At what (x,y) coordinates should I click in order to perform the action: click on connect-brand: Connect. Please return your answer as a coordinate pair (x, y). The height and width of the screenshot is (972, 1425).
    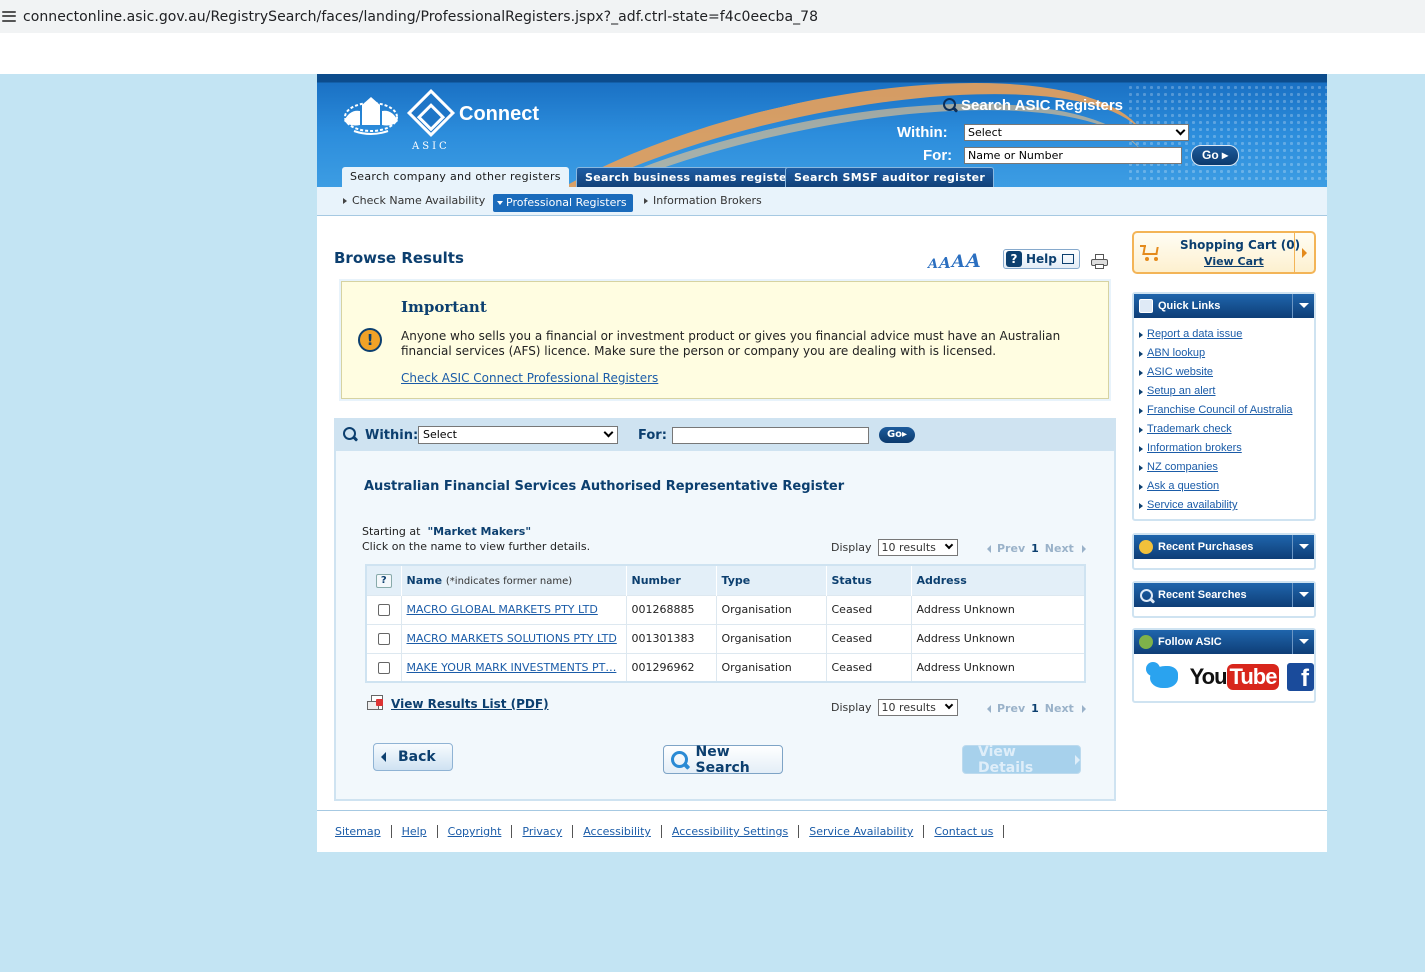
    Looking at the image, I should click on (499, 114).